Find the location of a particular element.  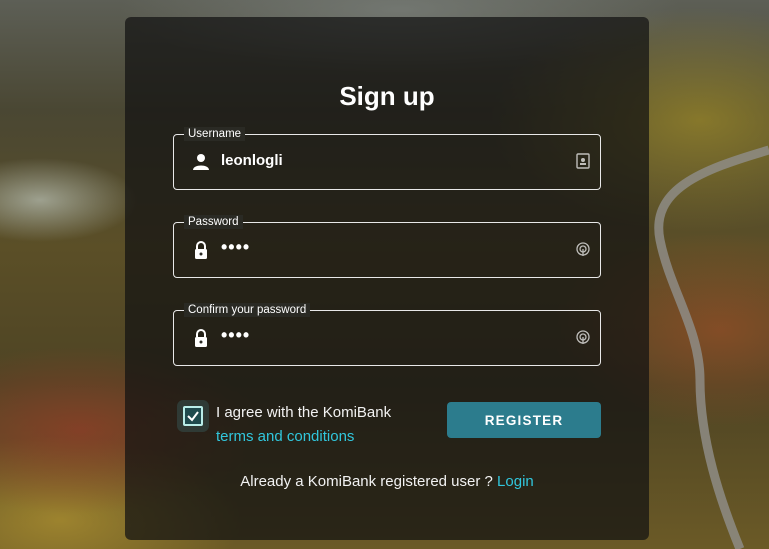

checkmark-icon is located at coordinates (193, 416).